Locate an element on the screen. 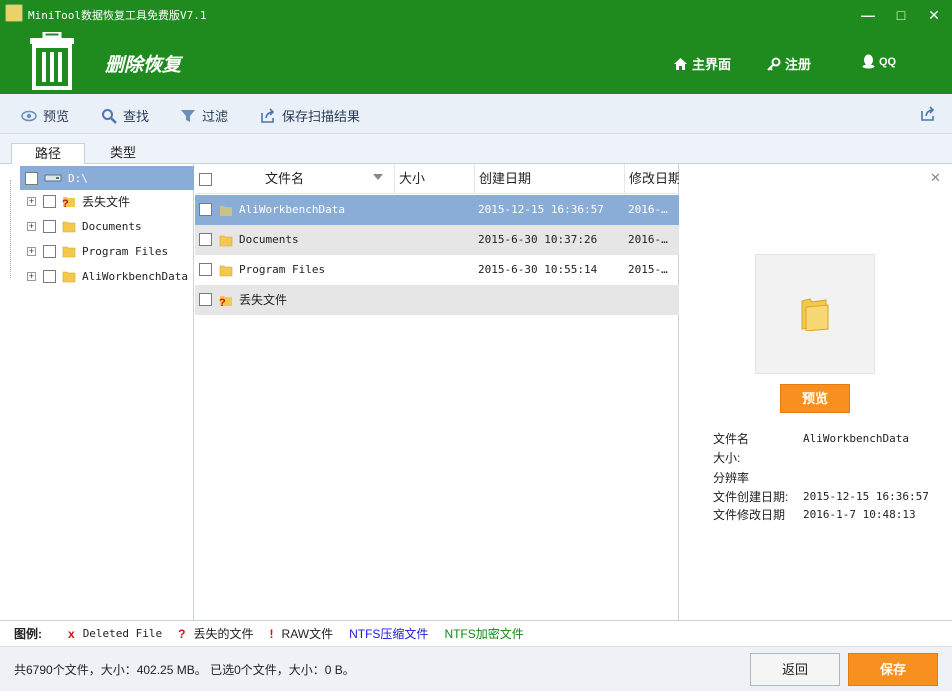 This screenshot has height=691, width=952. select-all-checkbox is located at coordinates (205, 179).